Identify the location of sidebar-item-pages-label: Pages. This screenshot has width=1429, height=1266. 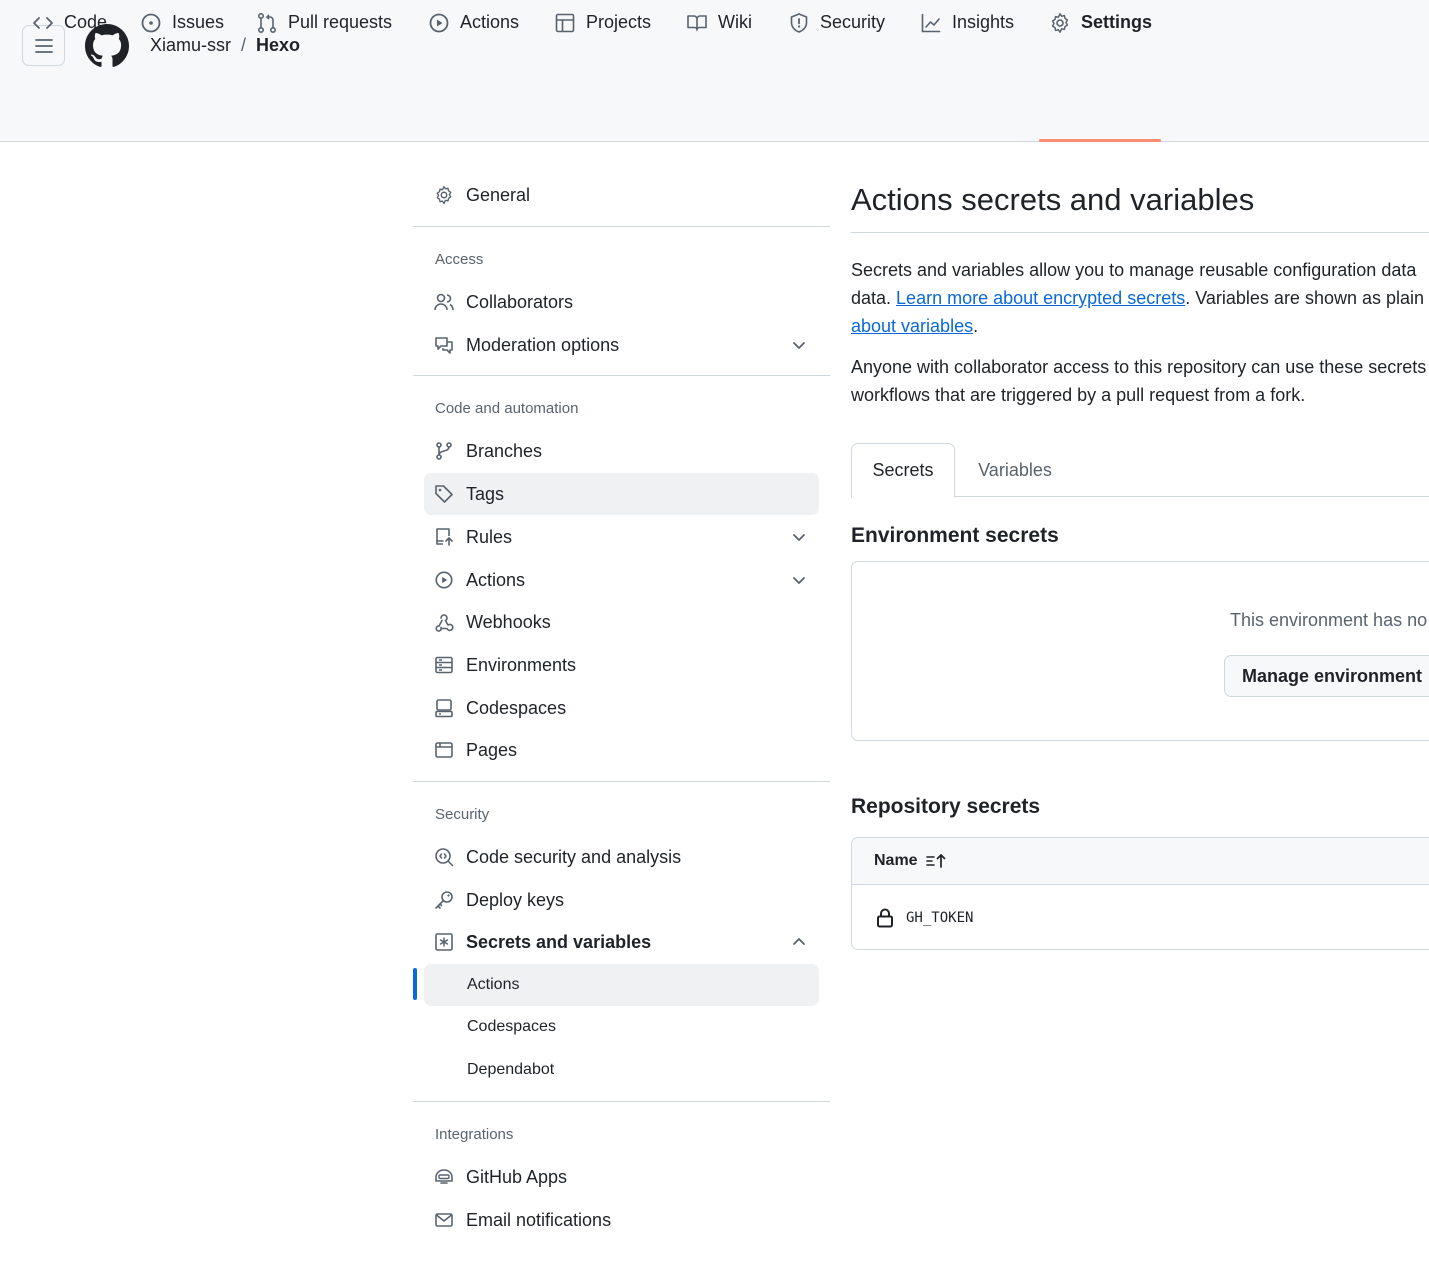
(492, 749).